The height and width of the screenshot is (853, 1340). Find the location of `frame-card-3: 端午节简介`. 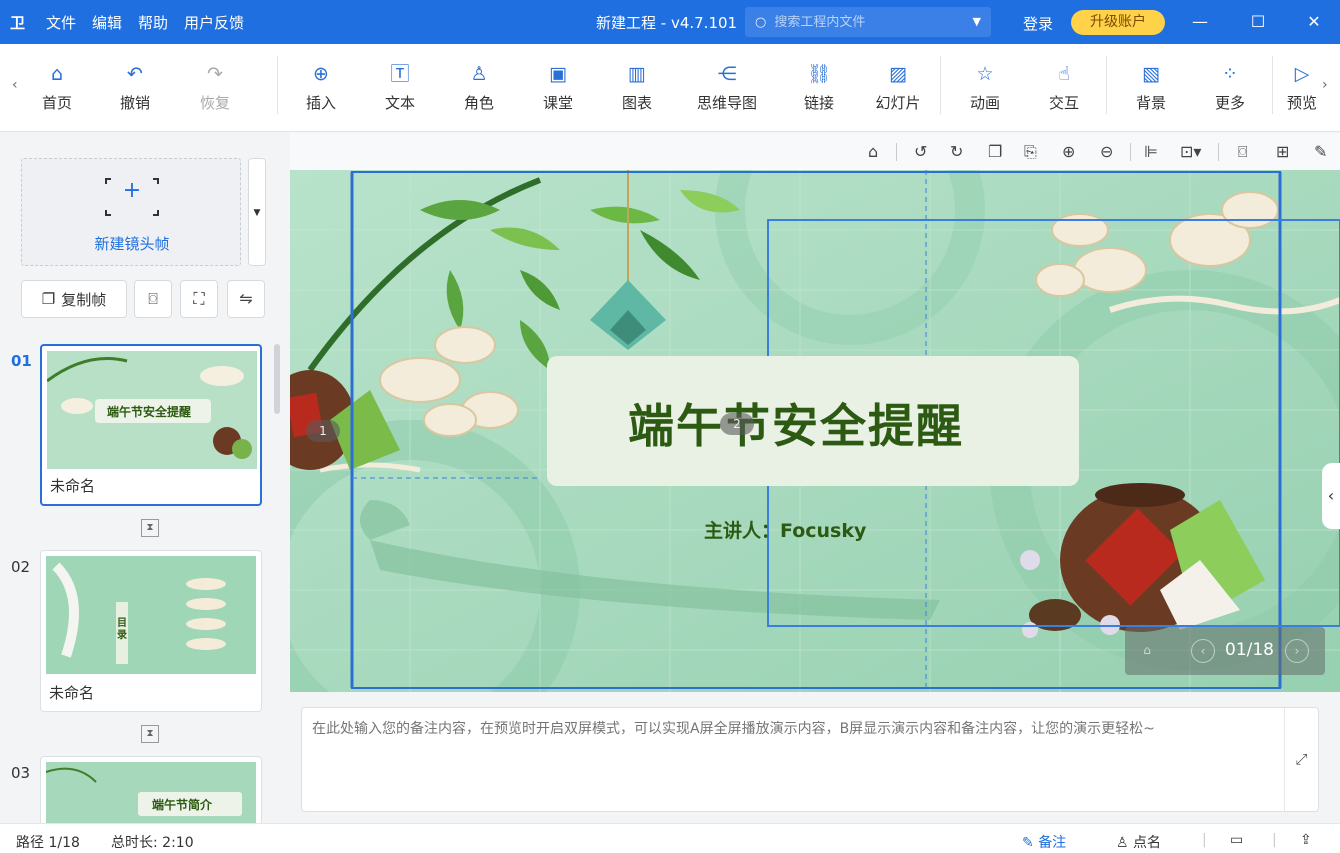

frame-card-3: 端午节简介 is located at coordinates (151, 791).